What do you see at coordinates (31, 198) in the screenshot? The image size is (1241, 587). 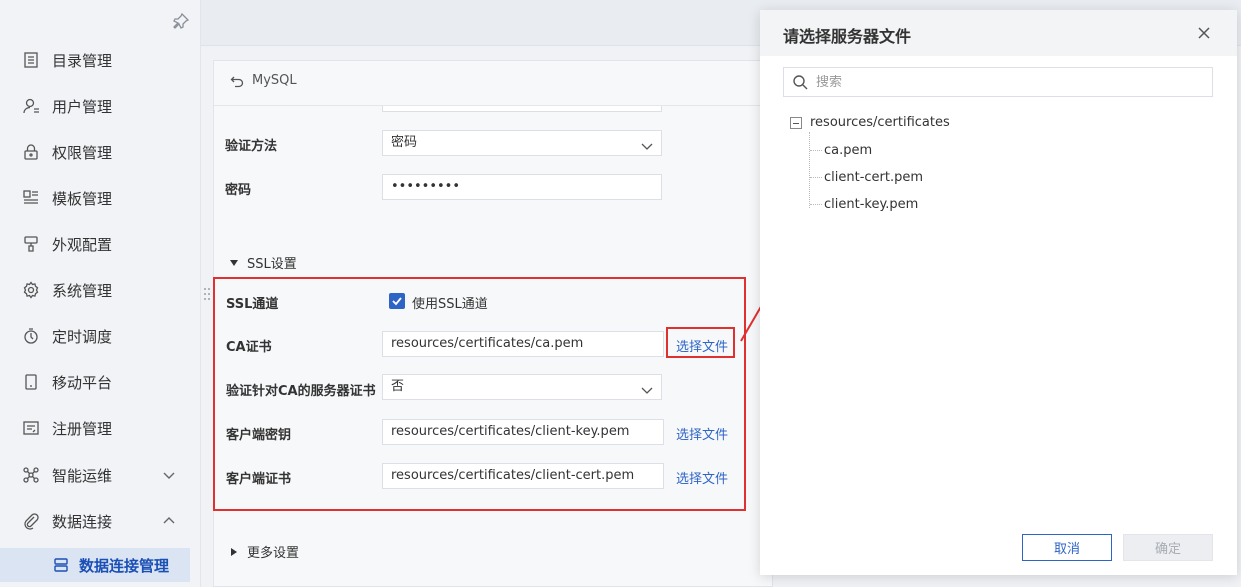 I see `template-icon` at bounding box center [31, 198].